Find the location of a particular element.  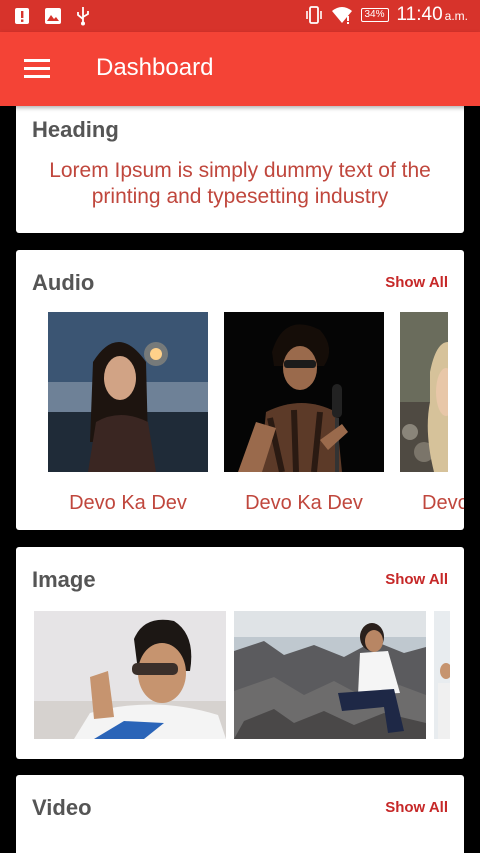

image-section-title: Image is located at coordinates (64, 579).